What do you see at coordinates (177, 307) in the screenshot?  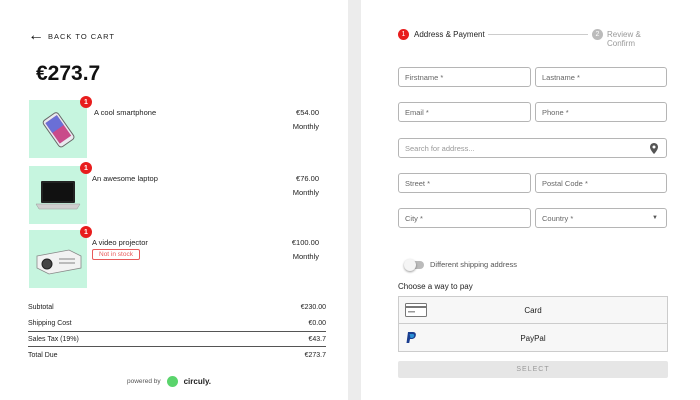 I see `subtotal-row: Subtotal €230.00` at bounding box center [177, 307].